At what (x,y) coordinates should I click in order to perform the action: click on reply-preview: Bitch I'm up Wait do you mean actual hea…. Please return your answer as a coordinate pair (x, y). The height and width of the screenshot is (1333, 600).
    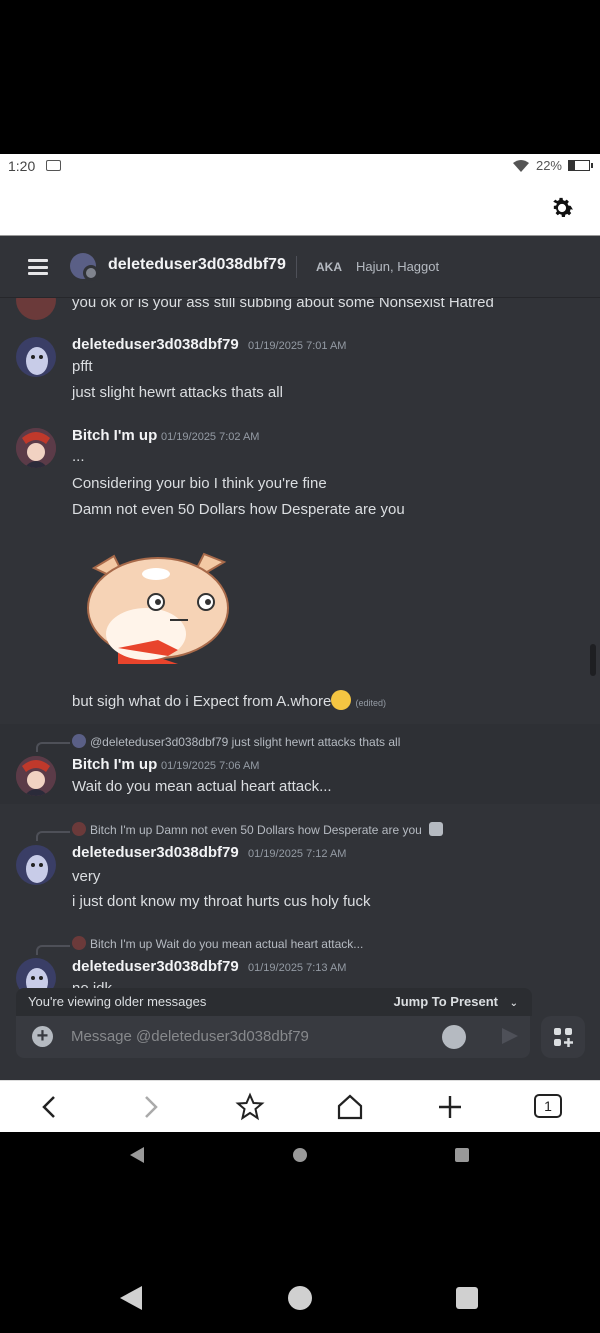
    Looking at the image, I should click on (217, 943).